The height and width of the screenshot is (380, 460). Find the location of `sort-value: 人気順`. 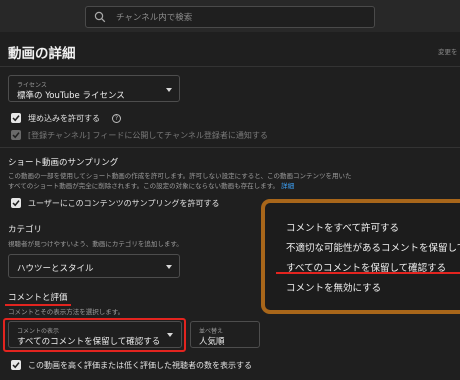

sort-value: 人気順 is located at coordinates (212, 342).